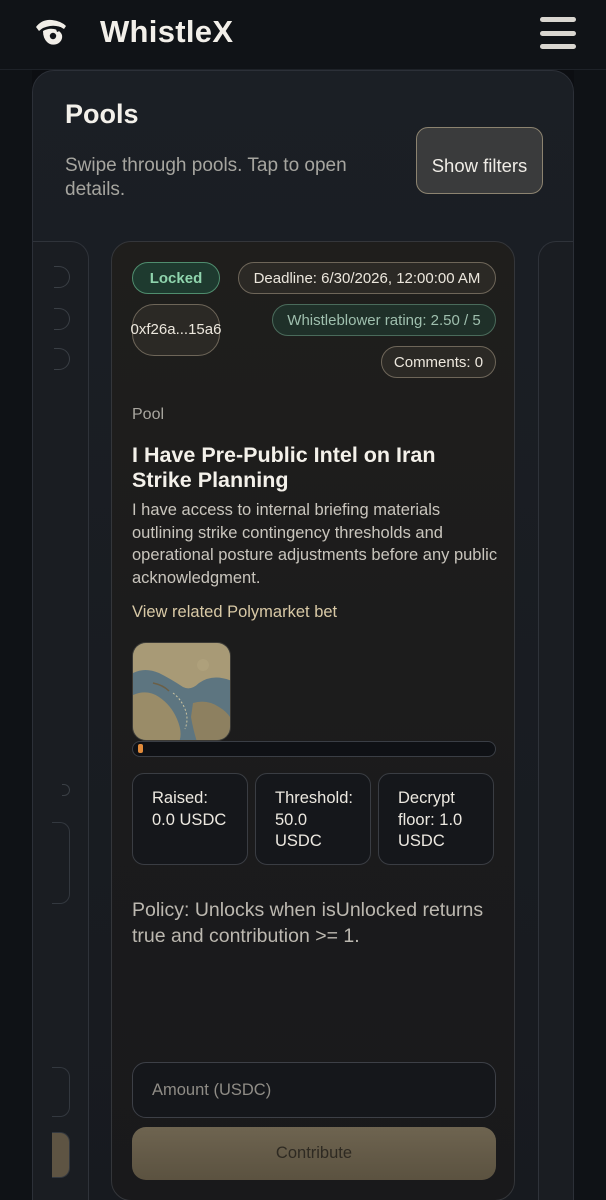  What do you see at coordinates (479, 160) in the screenshot?
I see `show-filters-button: Show filters` at bounding box center [479, 160].